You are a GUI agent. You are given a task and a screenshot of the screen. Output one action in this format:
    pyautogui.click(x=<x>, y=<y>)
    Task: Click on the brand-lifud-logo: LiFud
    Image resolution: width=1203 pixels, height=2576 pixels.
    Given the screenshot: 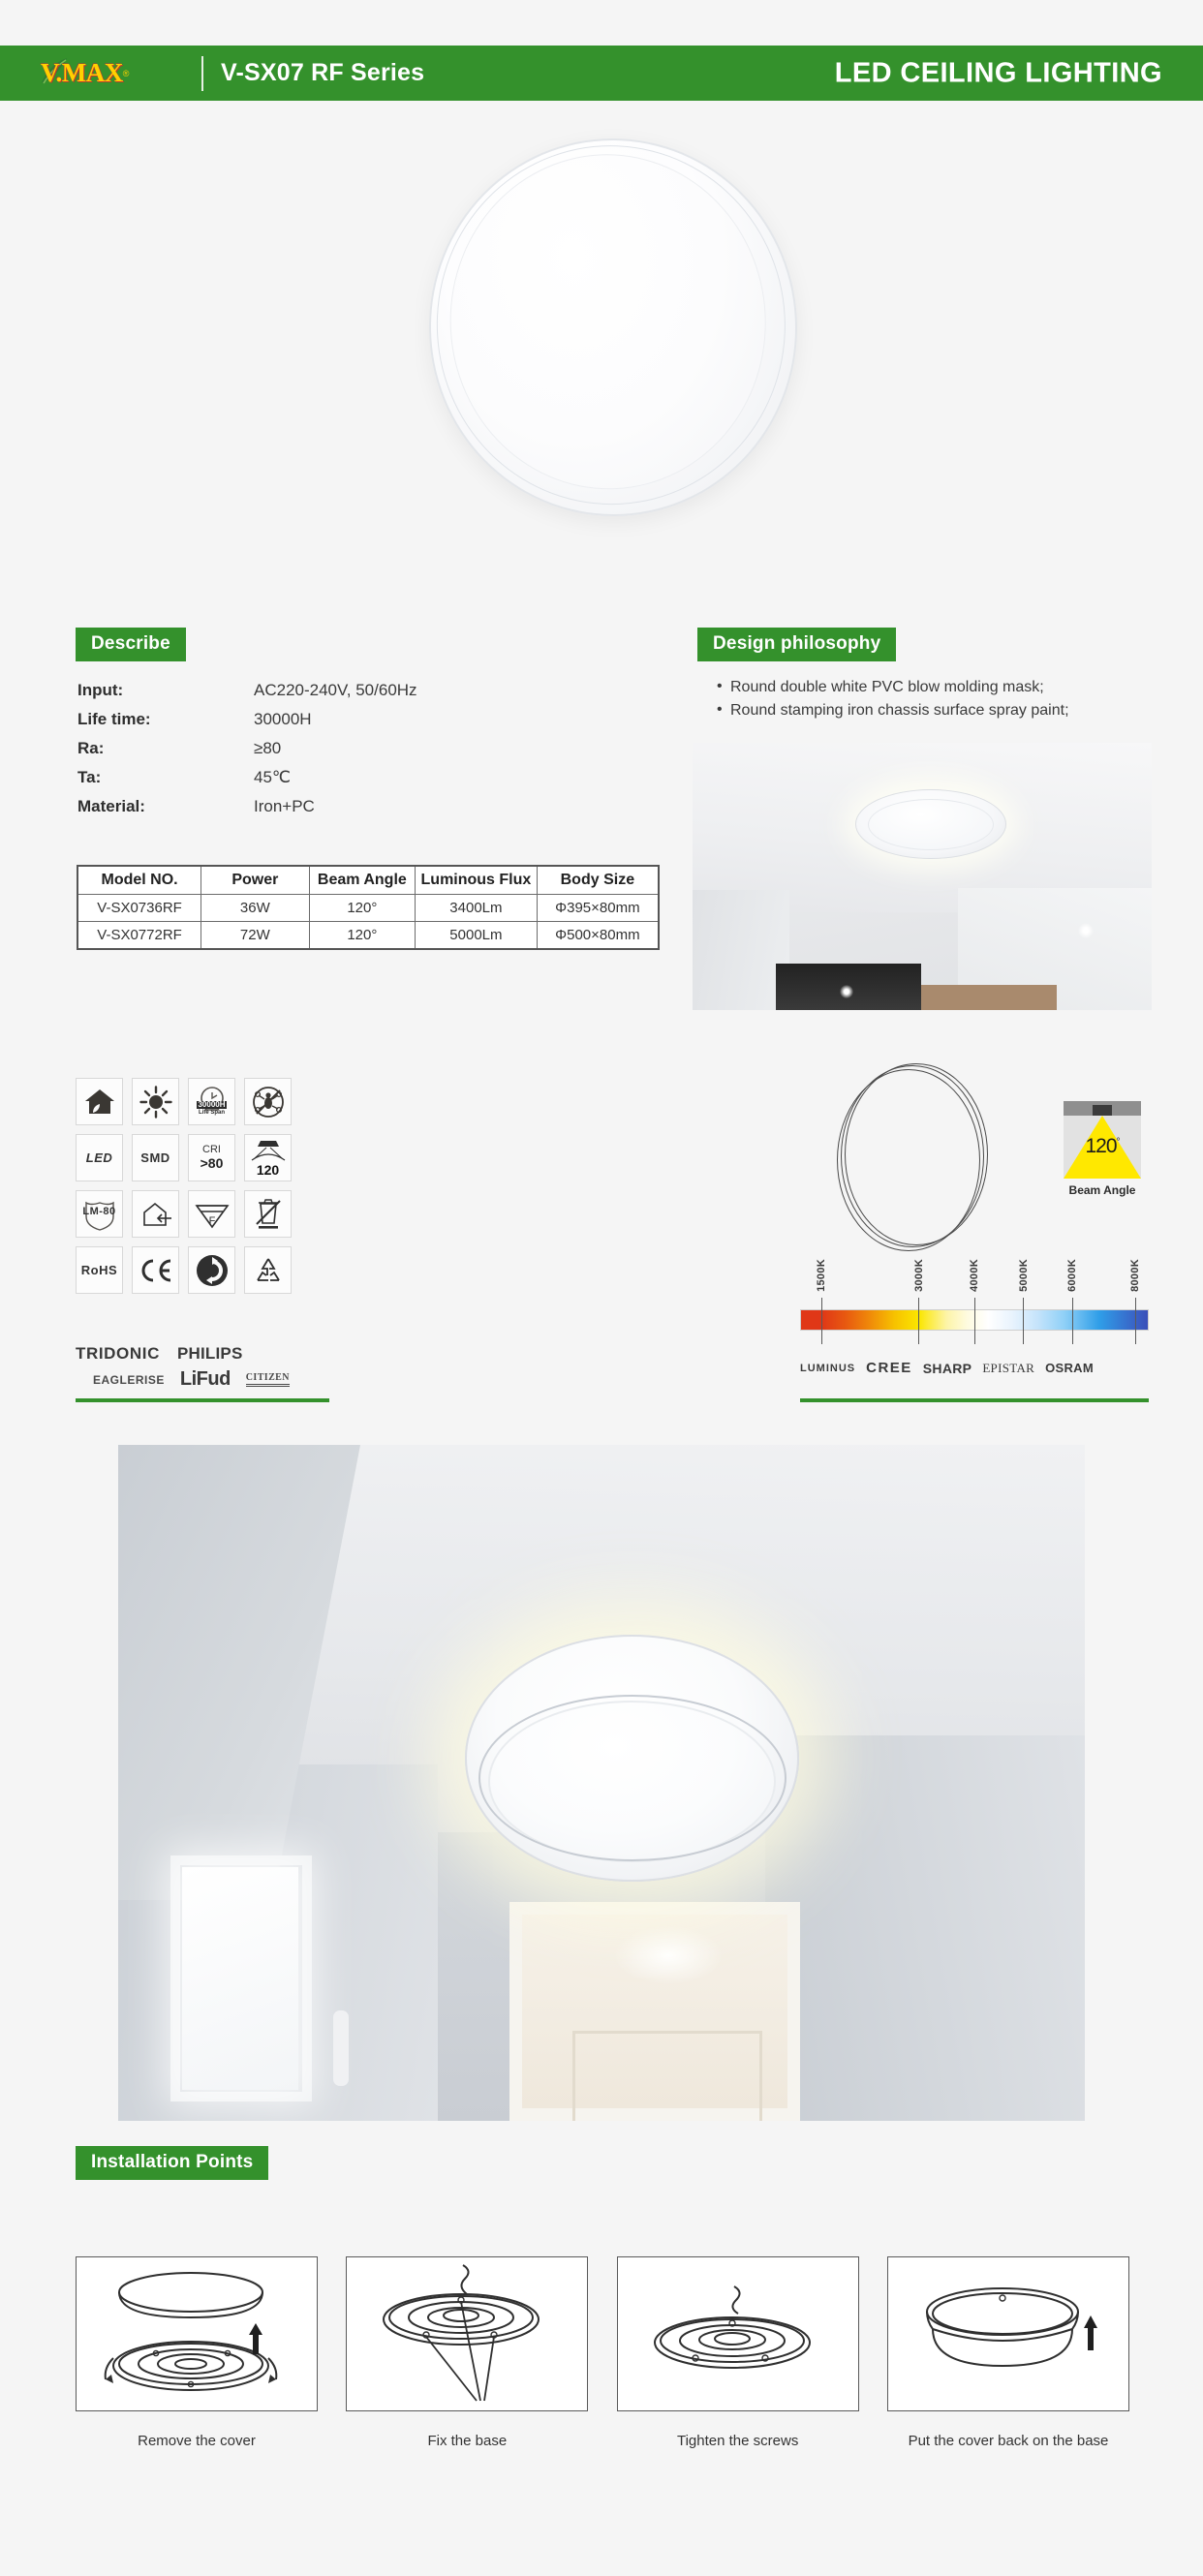 What is the action you would take?
    pyautogui.click(x=205, y=1379)
    